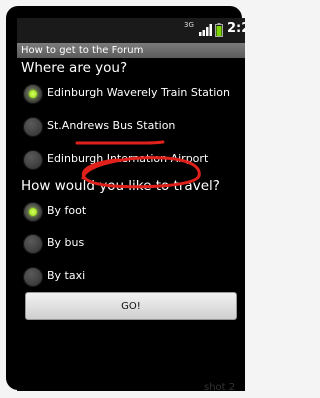 The width and height of the screenshot is (320, 398). I want to click on radio-label: By taxi, so click(66, 275).